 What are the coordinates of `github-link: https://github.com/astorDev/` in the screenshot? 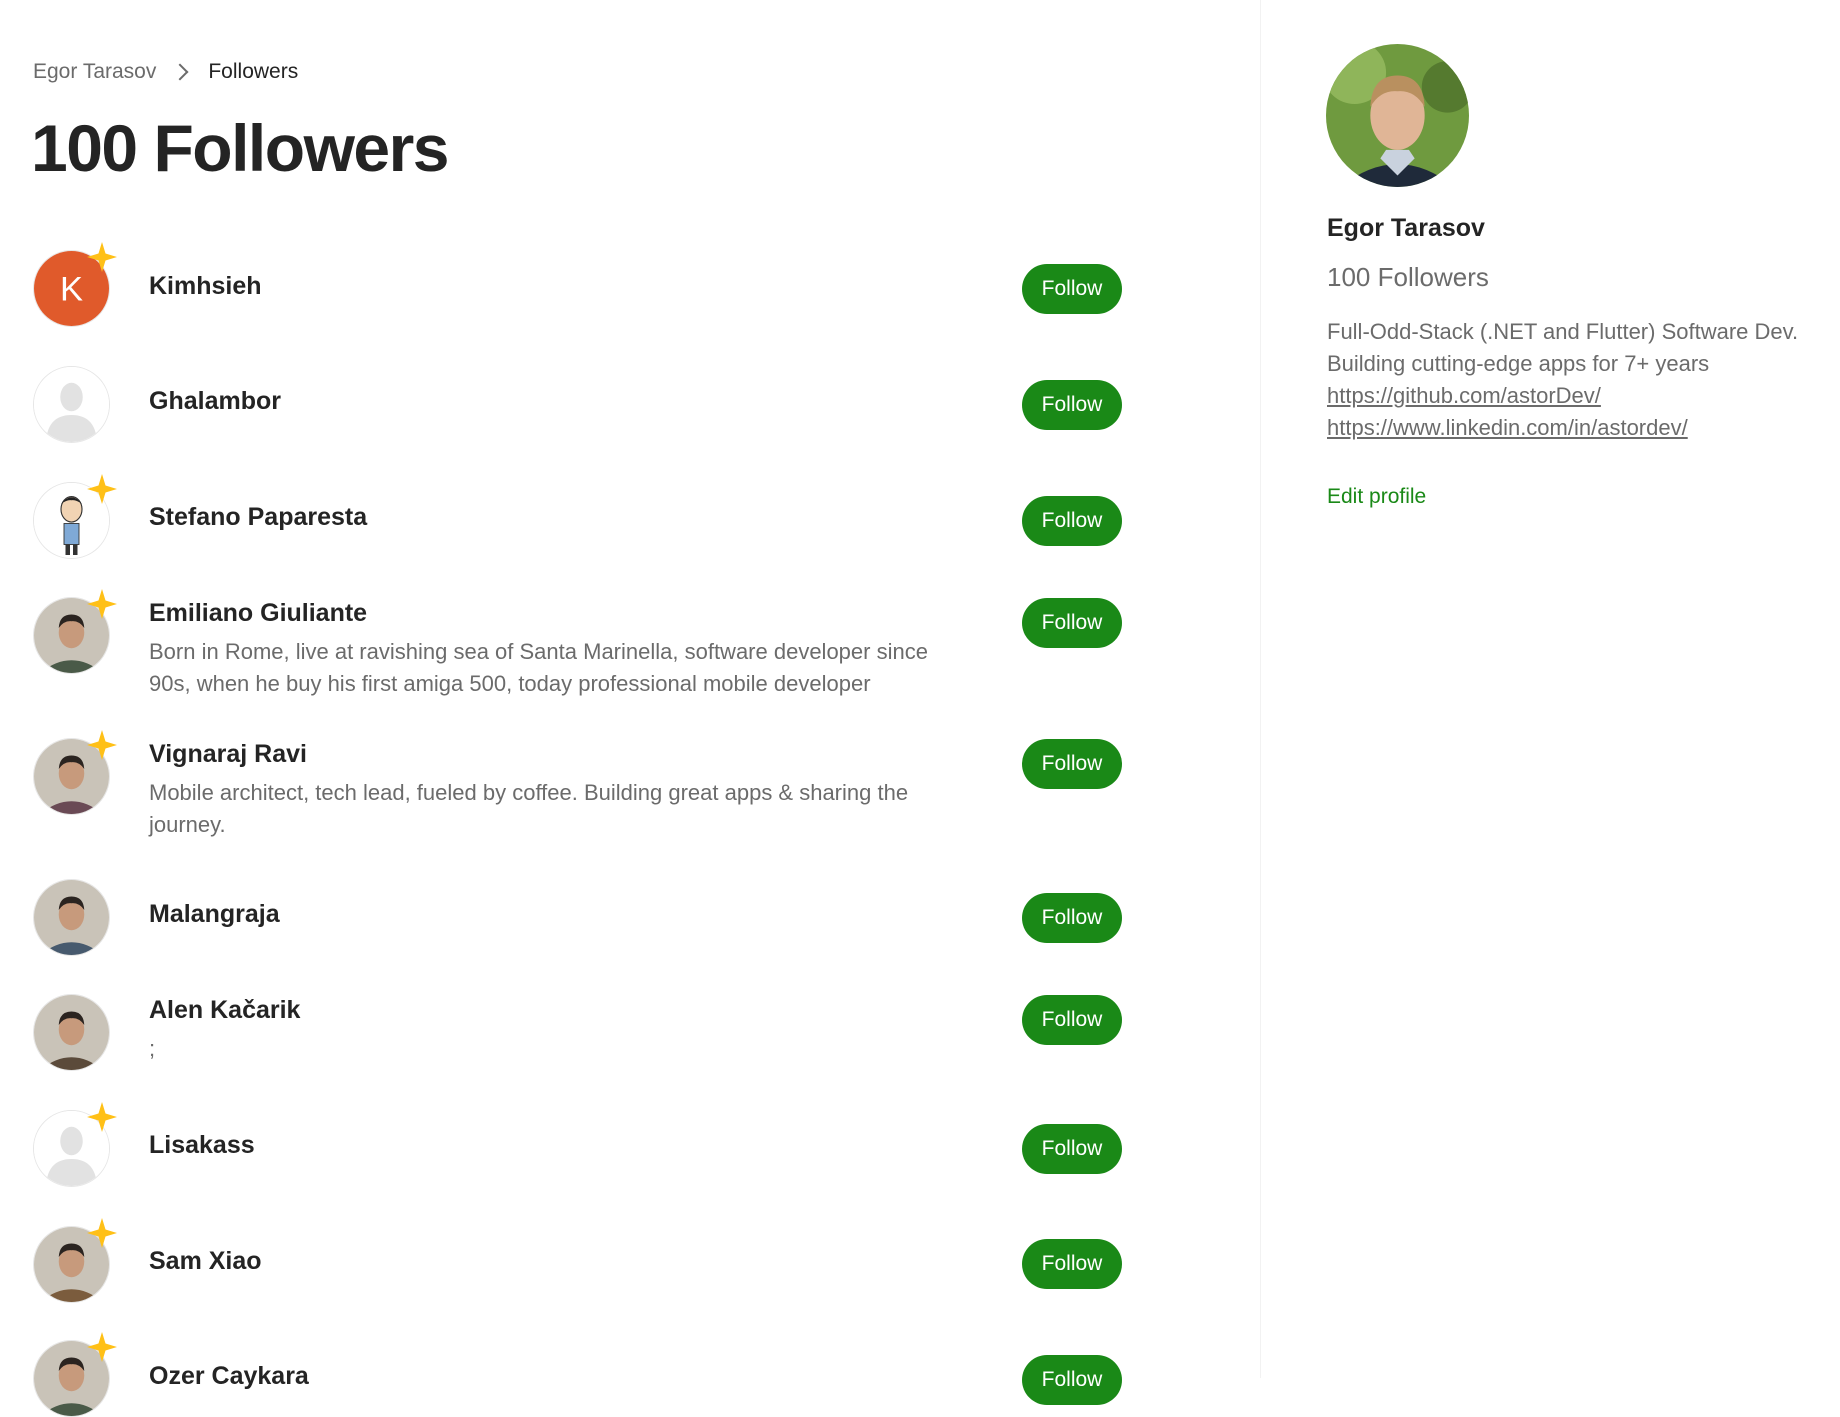 It's located at (1583, 396).